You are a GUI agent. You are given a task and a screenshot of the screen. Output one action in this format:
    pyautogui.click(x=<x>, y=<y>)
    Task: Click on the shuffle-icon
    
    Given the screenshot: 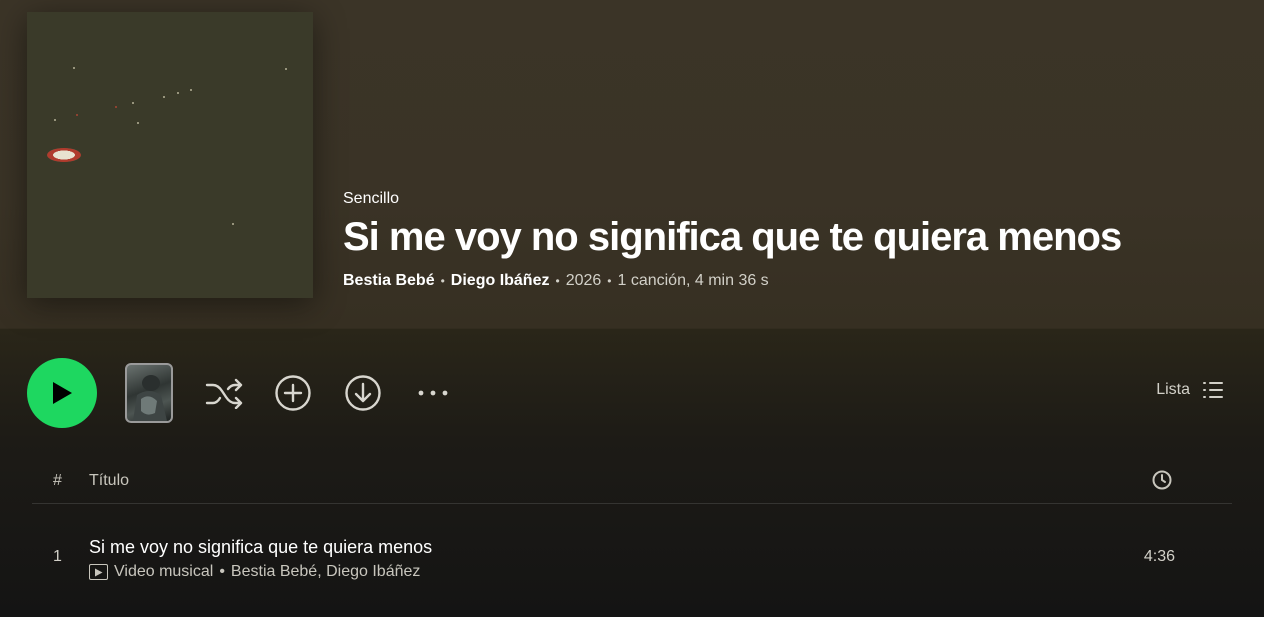 What is the action you would take?
    pyautogui.click(x=224, y=393)
    